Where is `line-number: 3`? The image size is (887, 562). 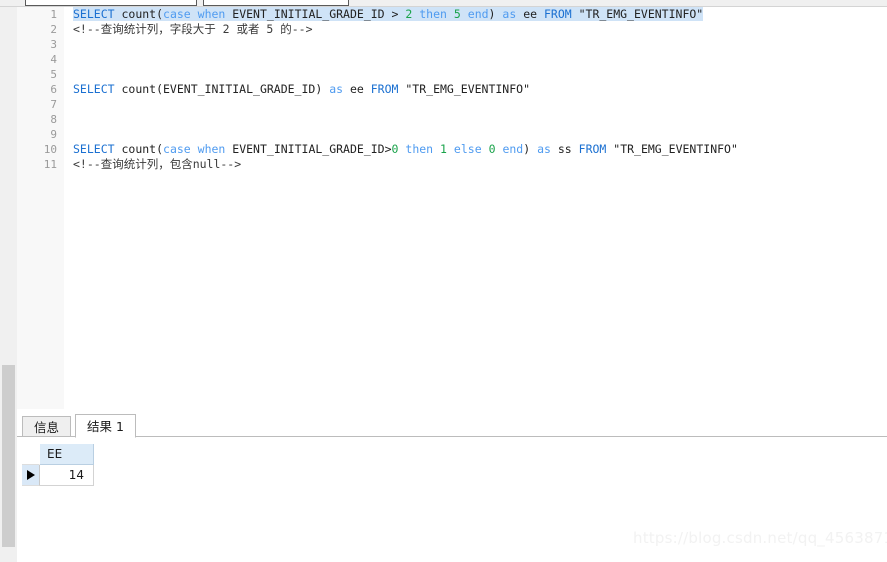 line-number: 3 is located at coordinates (53, 44).